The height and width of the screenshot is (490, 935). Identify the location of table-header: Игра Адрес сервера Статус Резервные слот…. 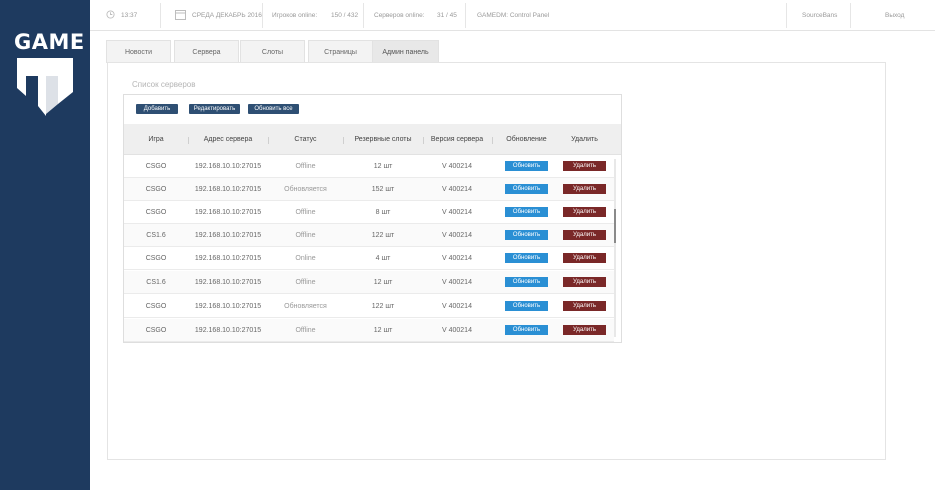
(372, 139).